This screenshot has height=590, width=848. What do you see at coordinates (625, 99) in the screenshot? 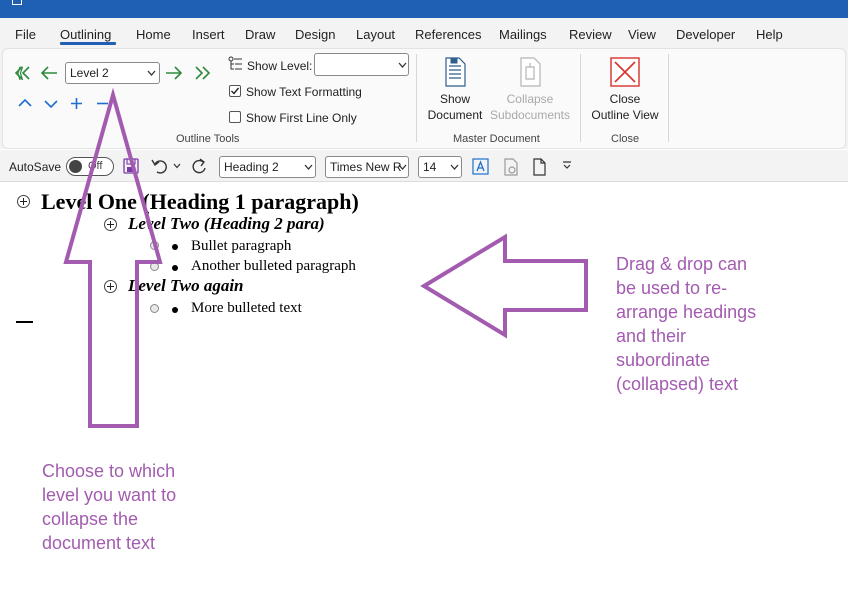
I see `close-outline-view-label-line1: Close` at bounding box center [625, 99].